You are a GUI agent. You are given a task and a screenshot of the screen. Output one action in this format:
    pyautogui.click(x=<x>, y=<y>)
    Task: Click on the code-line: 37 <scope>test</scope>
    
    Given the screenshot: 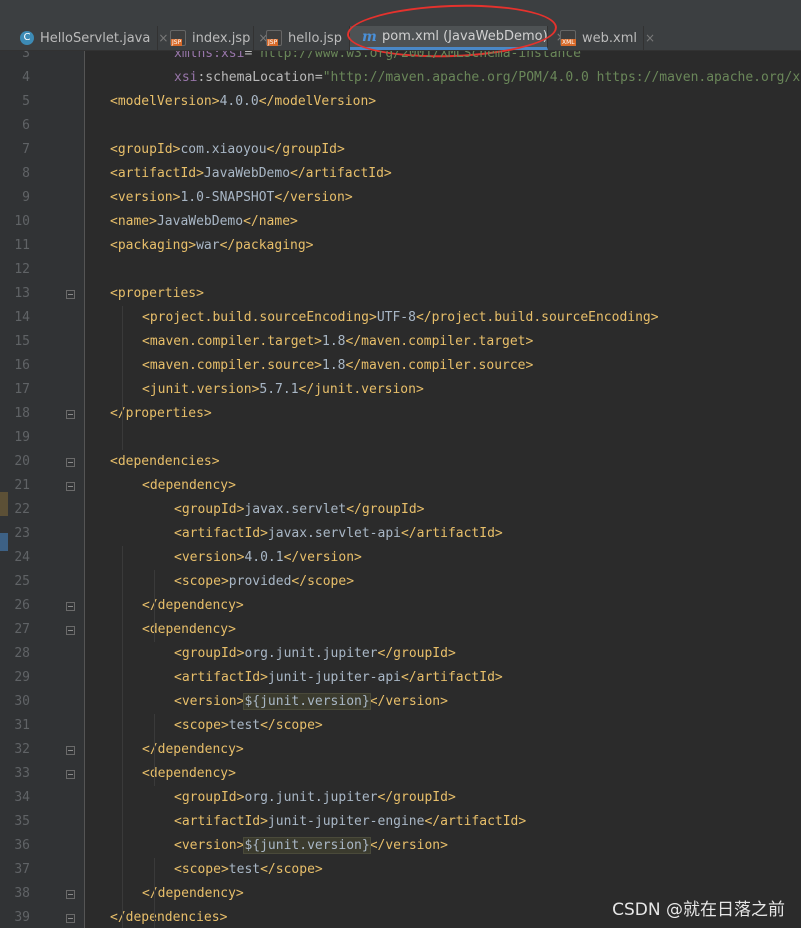 What is the action you would take?
    pyautogui.click(x=400, y=870)
    